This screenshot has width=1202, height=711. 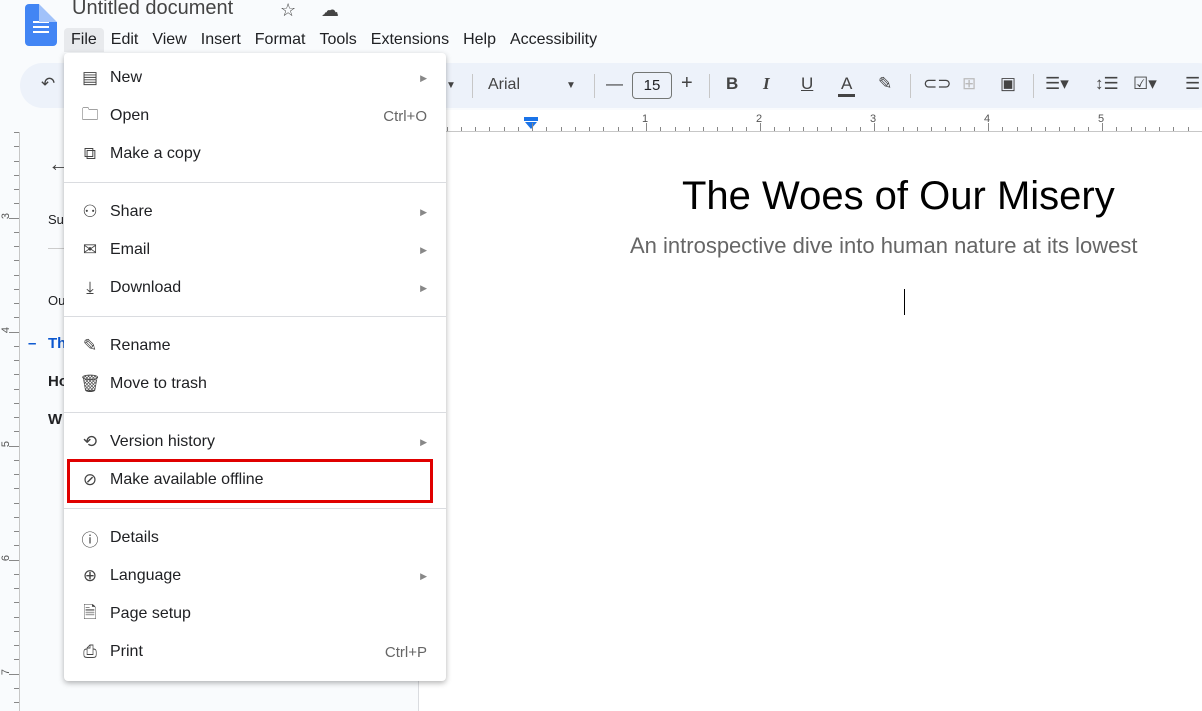 What do you see at coordinates (255, 212) in the screenshot?
I see `menu-item-share: ⚇ Share ▶` at bounding box center [255, 212].